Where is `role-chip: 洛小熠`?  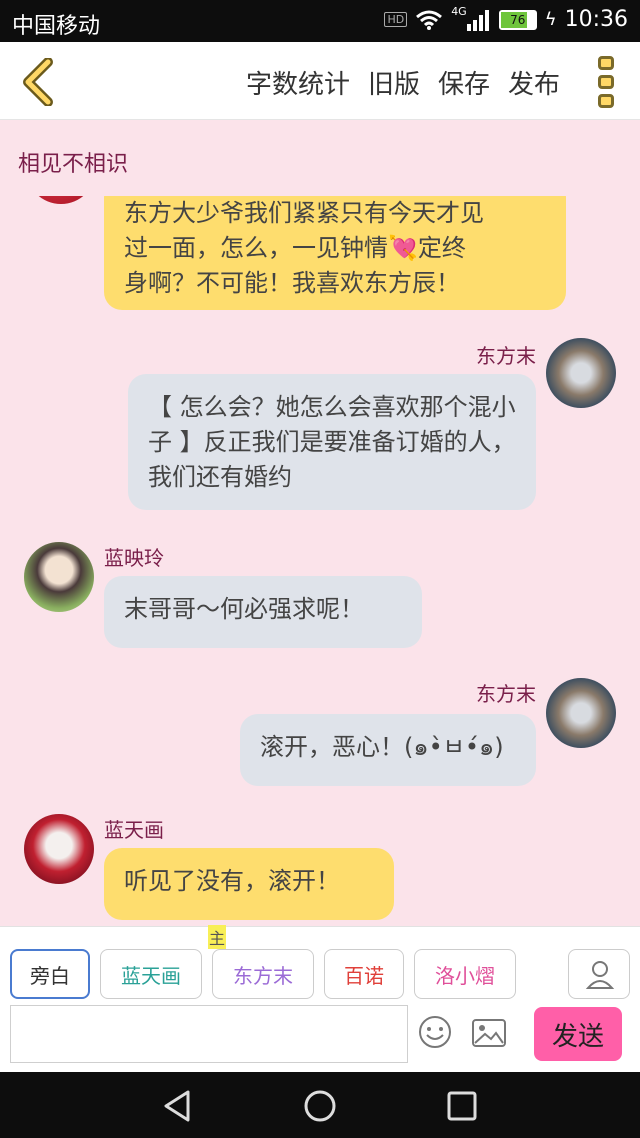
role-chip: 洛小熠 is located at coordinates (465, 974).